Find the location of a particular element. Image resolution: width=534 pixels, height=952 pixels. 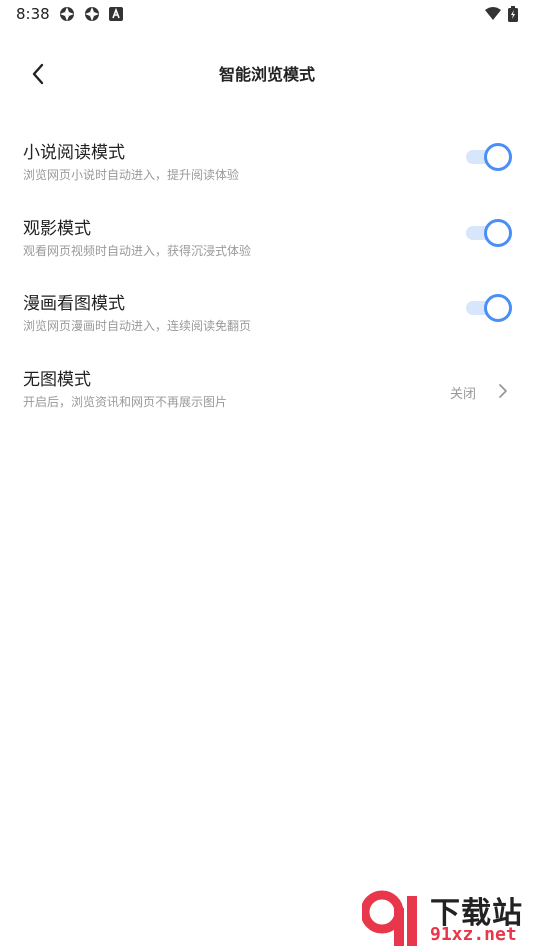

watermark: 下载站 91xz.net is located at coordinates (447, 919).